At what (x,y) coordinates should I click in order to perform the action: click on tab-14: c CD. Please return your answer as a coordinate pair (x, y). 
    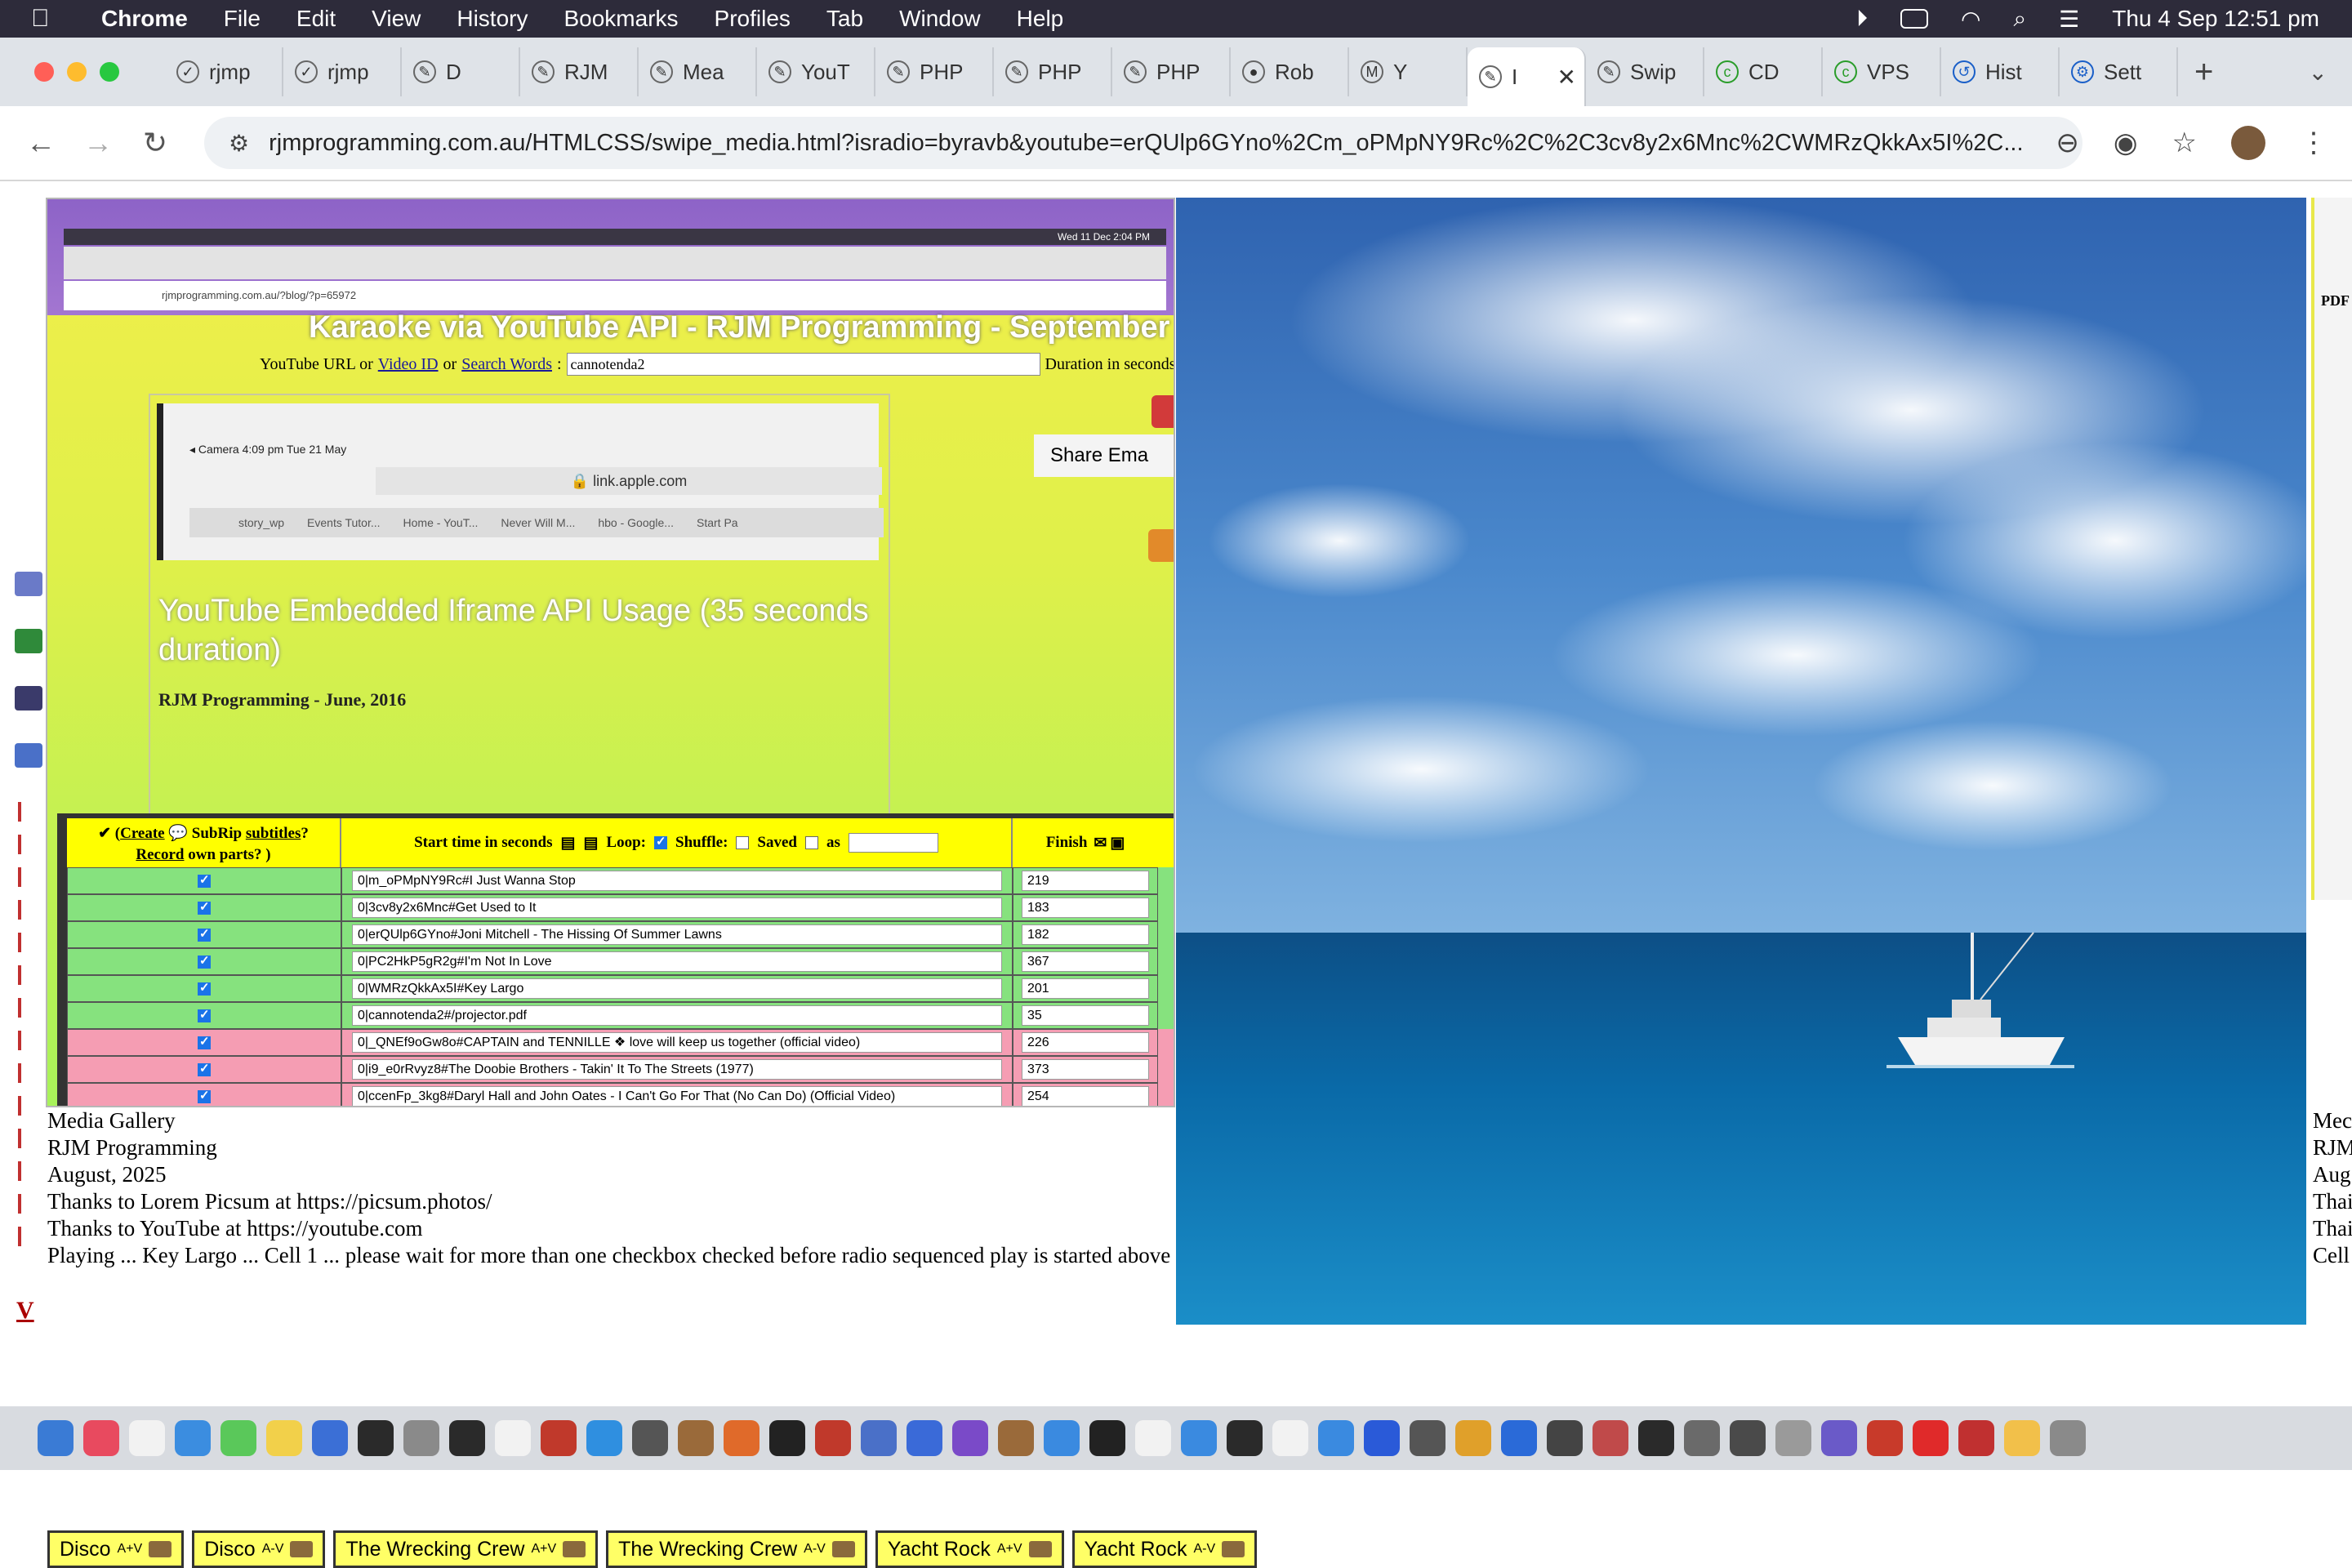
    Looking at the image, I should click on (1763, 71).